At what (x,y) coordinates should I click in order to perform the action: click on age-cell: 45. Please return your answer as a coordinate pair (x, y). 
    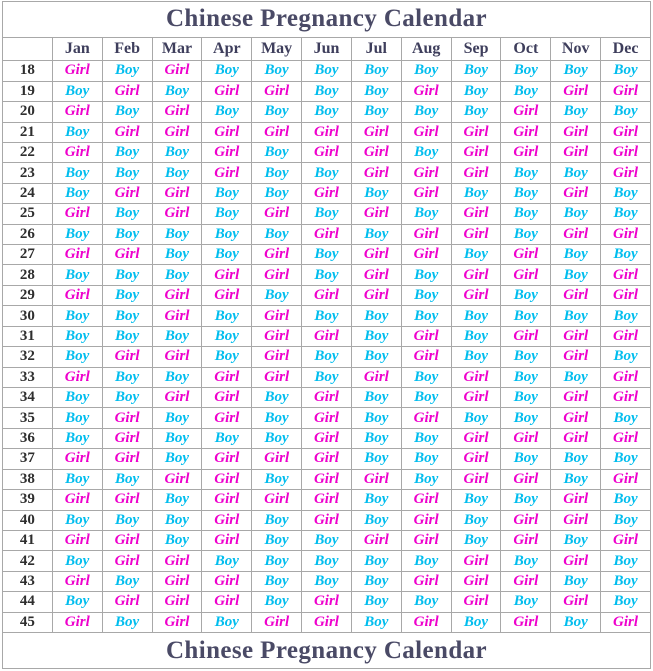
    Looking at the image, I should click on (27, 622).